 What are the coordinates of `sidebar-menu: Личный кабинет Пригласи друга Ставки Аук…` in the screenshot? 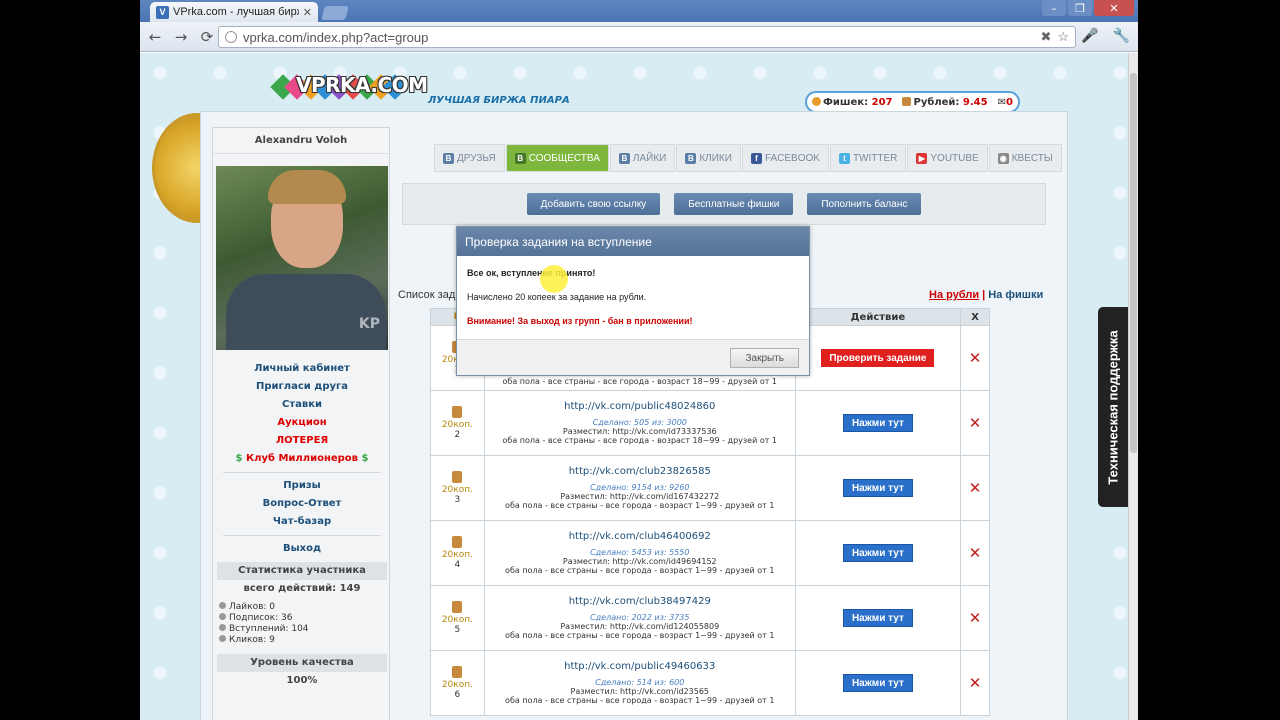 It's located at (302, 525).